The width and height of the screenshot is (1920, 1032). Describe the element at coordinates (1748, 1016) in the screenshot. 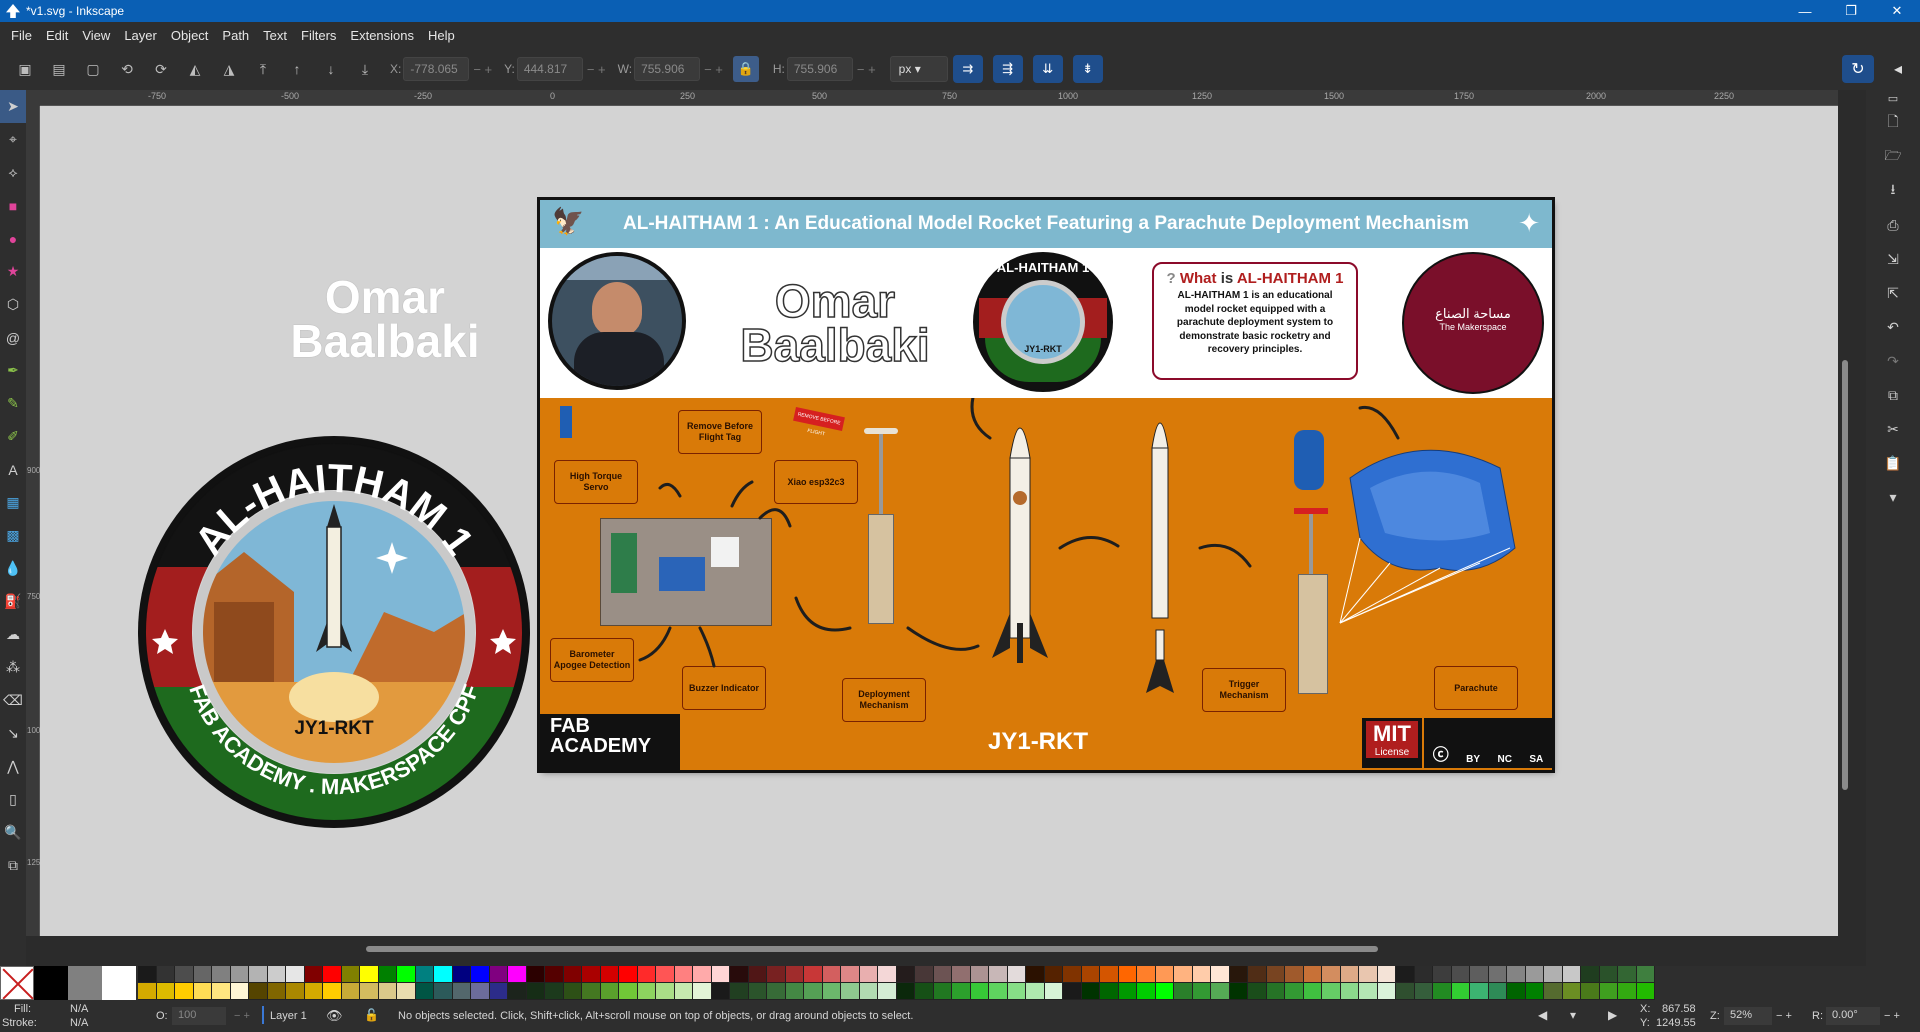

I see `zoom-input: 52%` at that location.